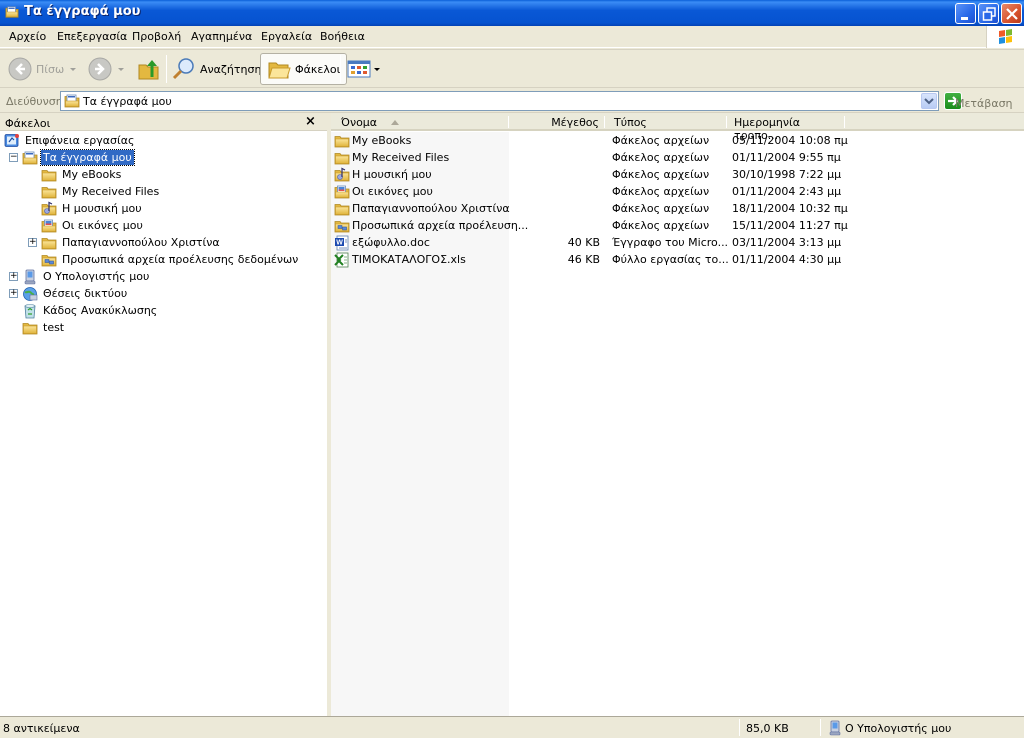 This screenshot has height=738, width=1024. Describe the element at coordinates (898, 728) in the screenshot. I see `status-location: Ο Υπολογιστής μου` at that location.